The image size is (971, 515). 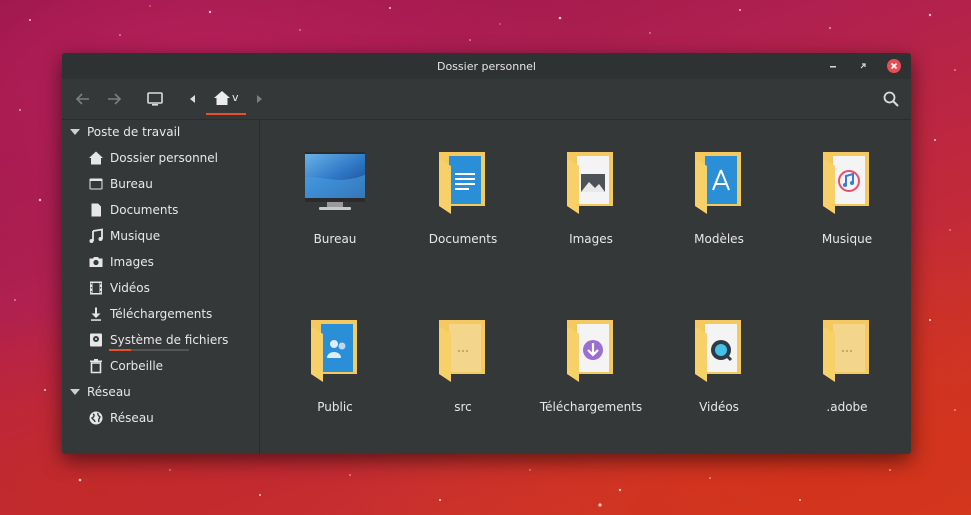 What do you see at coordinates (170, 262) in the screenshot?
I see `sidebar-item-images: Images` at bounding box center [170, 262].